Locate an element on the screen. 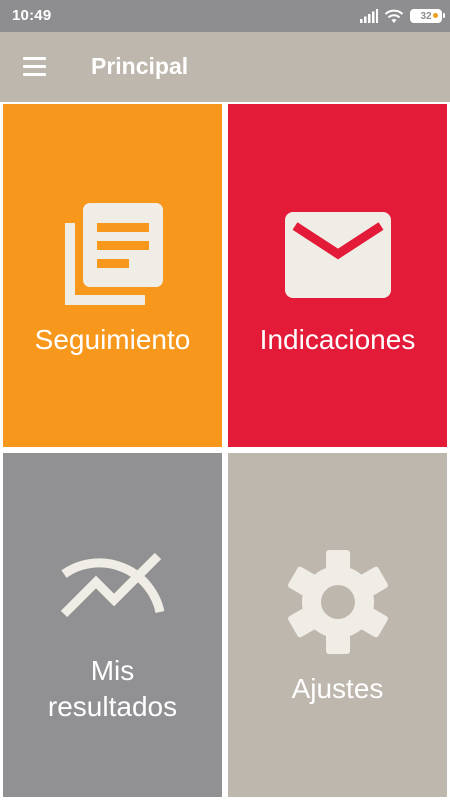 This screenshot has height=800, width=450. status-bar: 10:49 32 is located at coordinates (225, 16).